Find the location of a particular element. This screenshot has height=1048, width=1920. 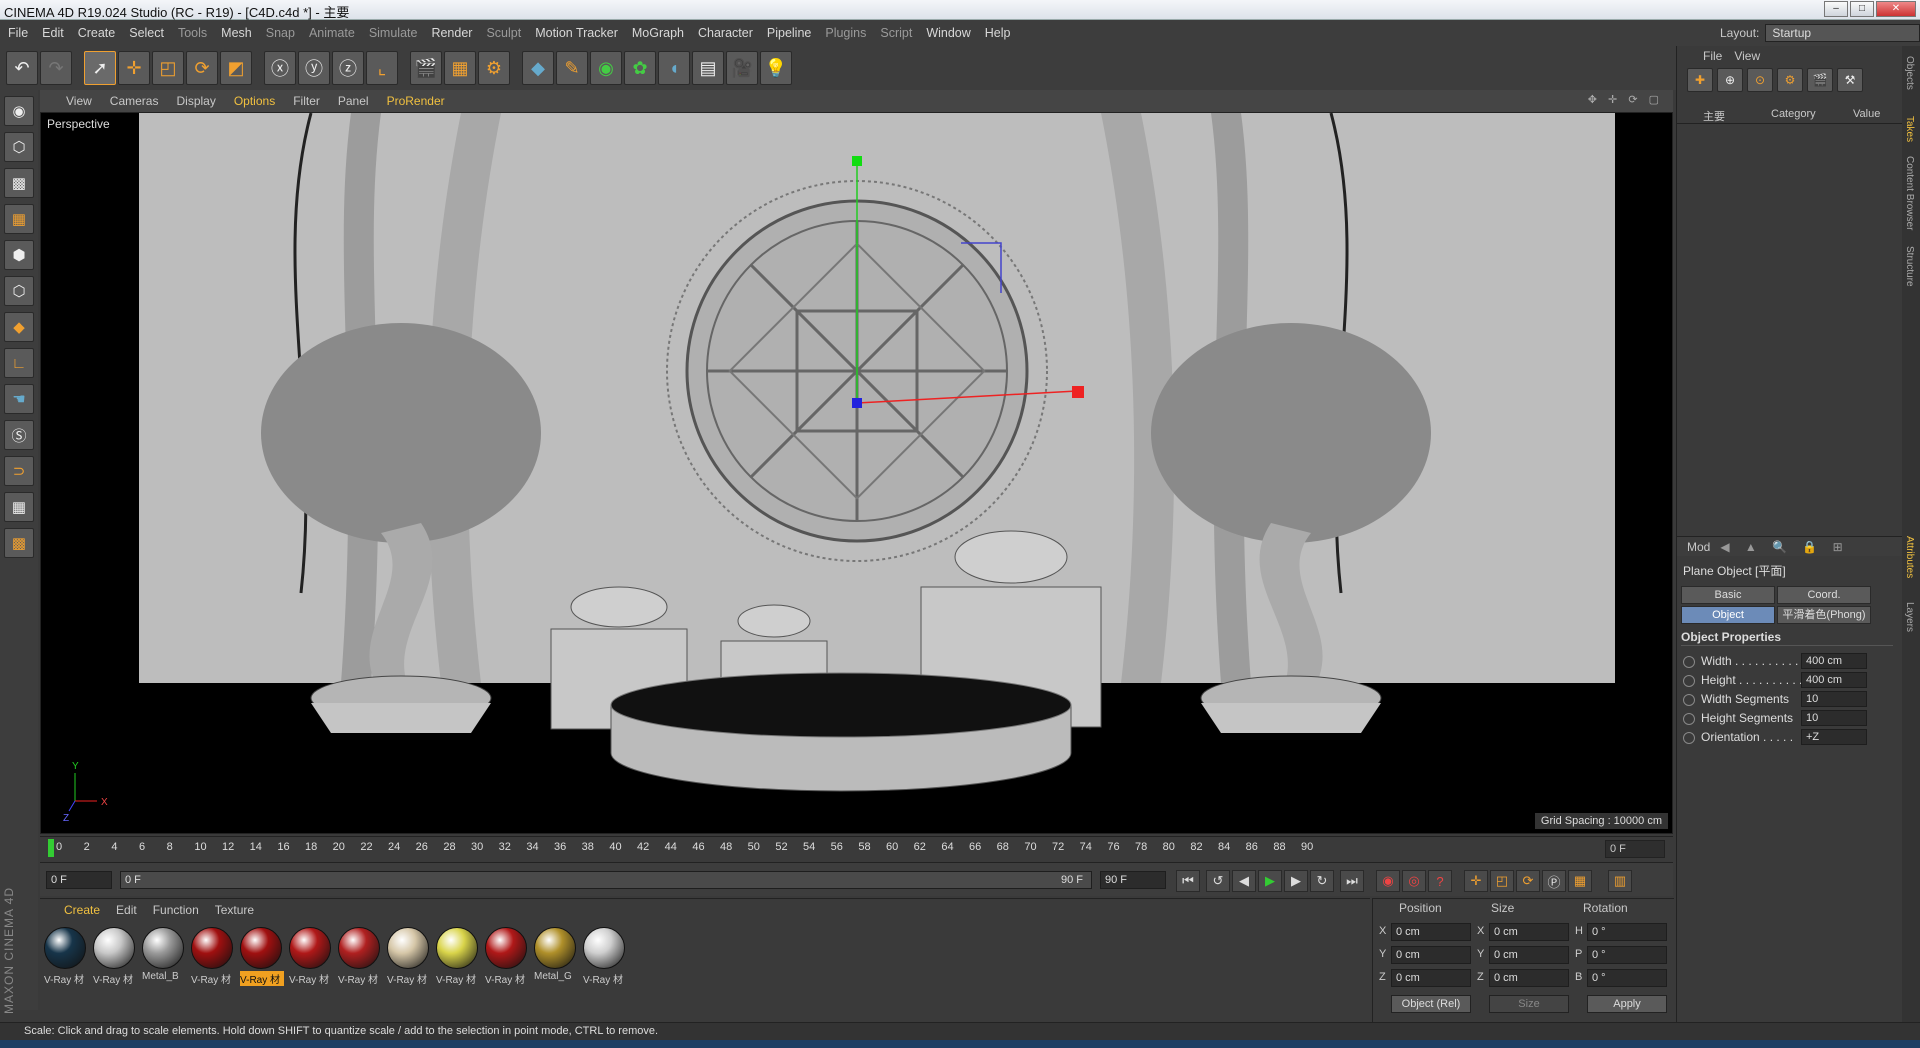

floor-icon: ▤ is located at coordinates (708, 68).